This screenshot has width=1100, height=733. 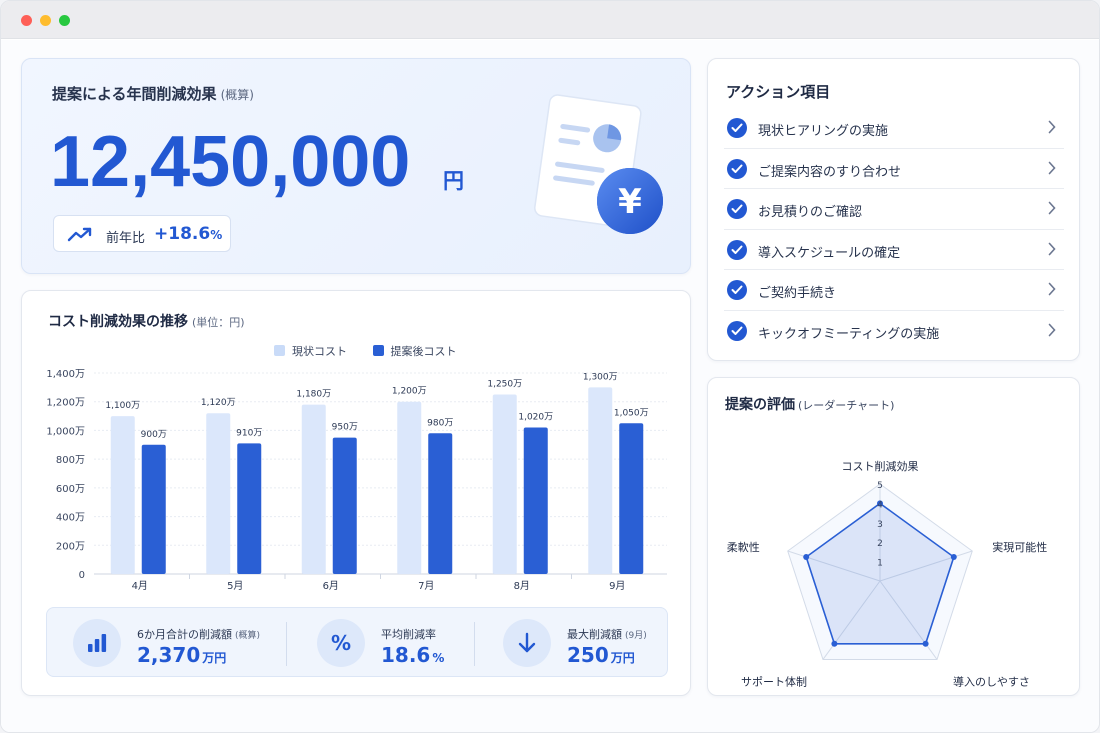 I want to click on savings-title-text: 提案による年間削減効果, so click(x=134, y=94).